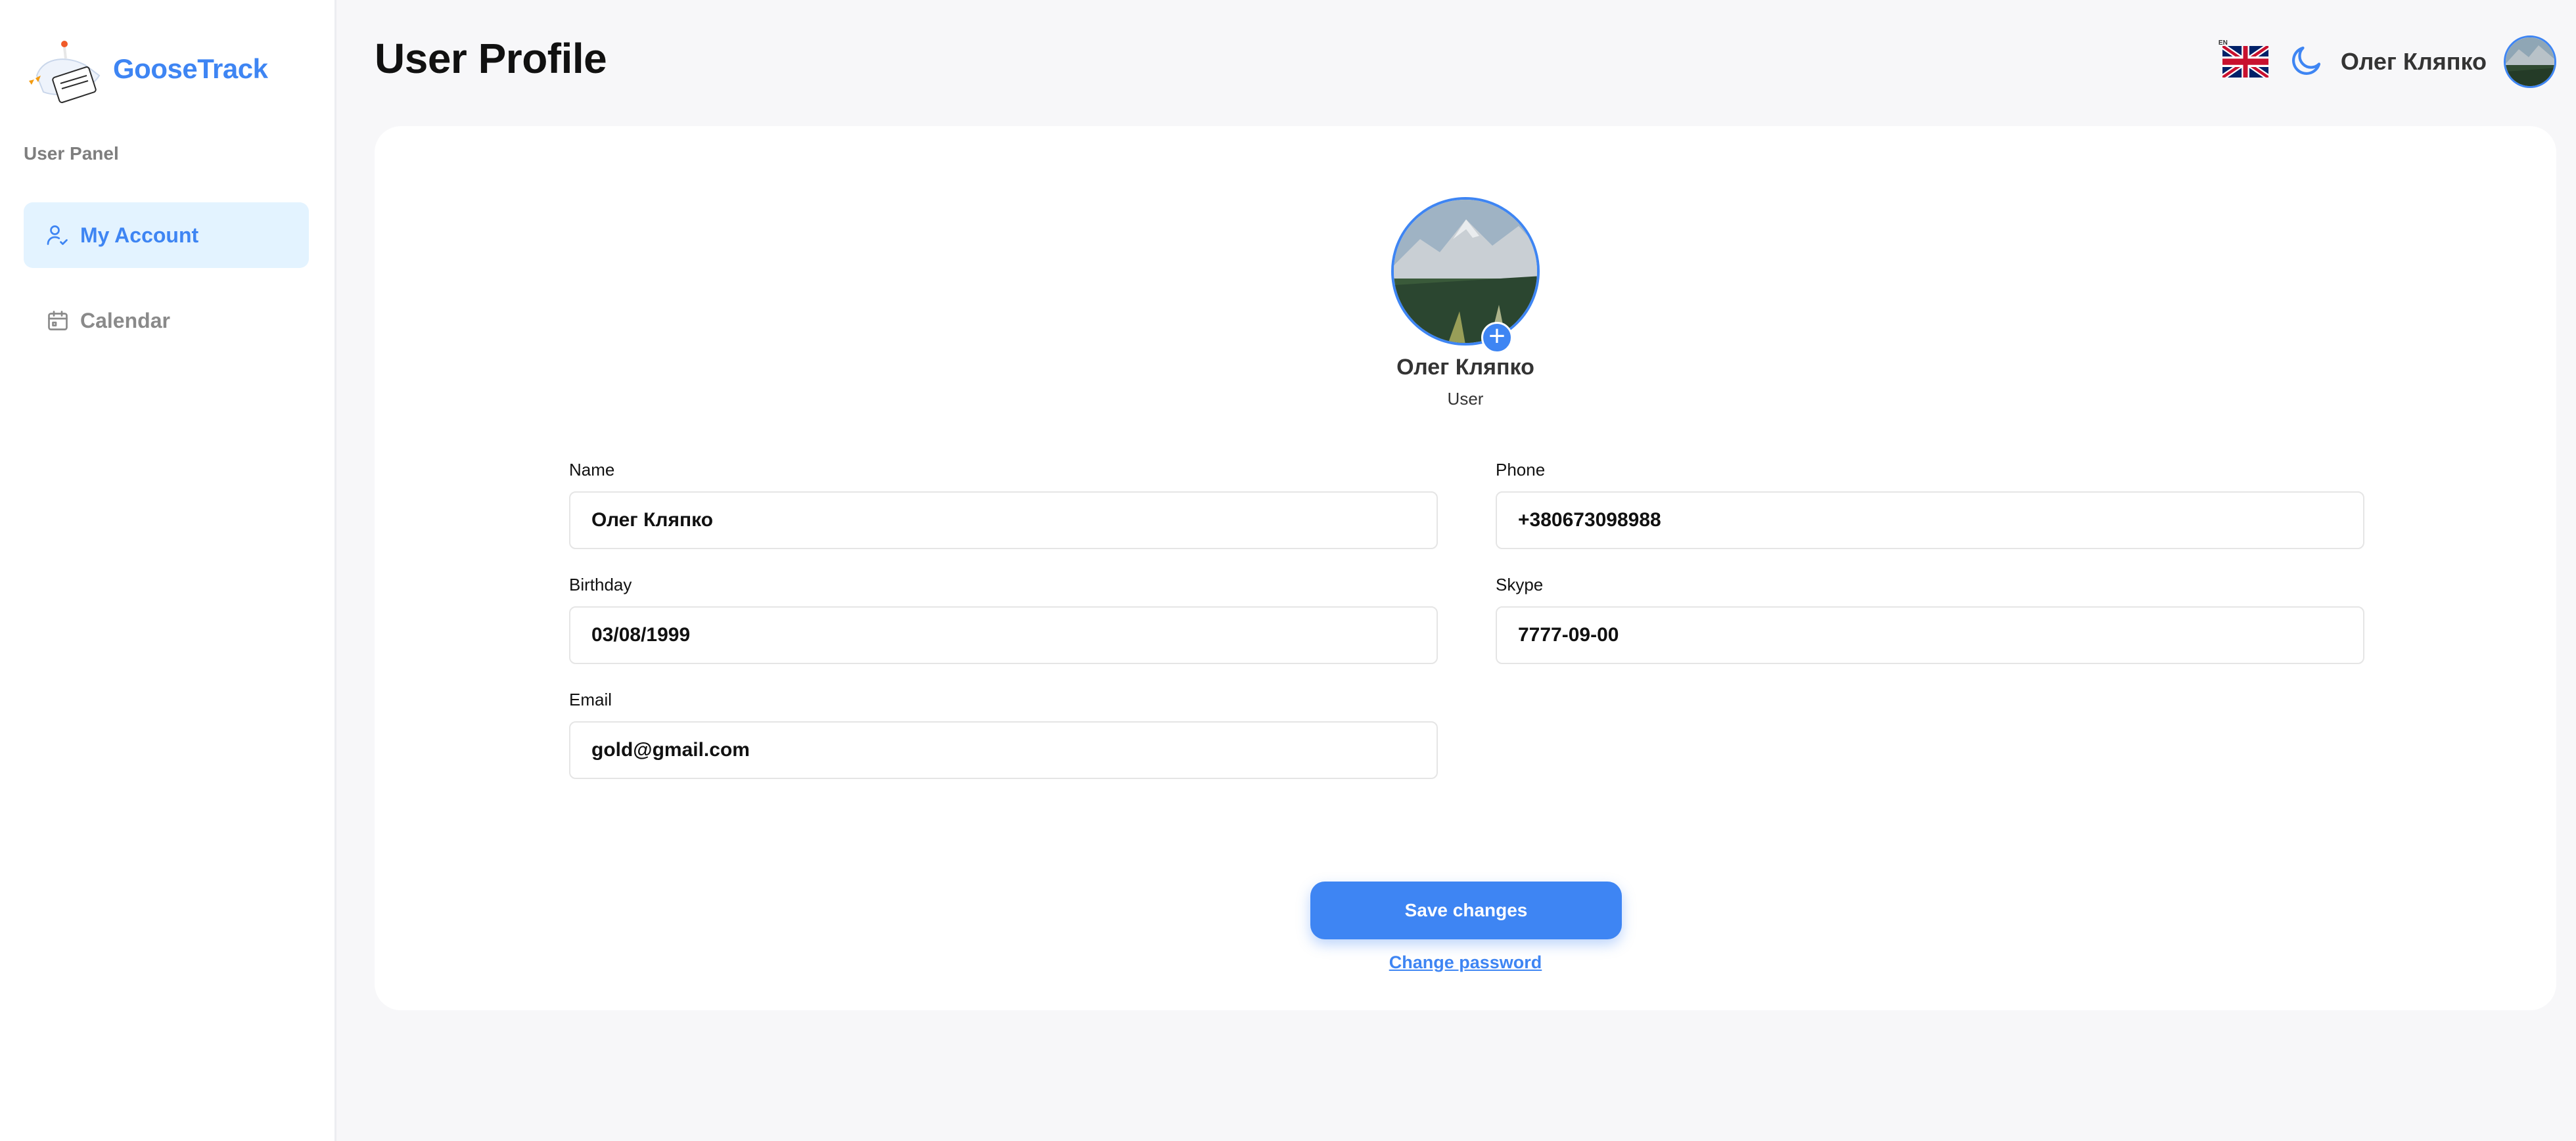  I want to click on add-avatar-button: +, so click(1497, 337).